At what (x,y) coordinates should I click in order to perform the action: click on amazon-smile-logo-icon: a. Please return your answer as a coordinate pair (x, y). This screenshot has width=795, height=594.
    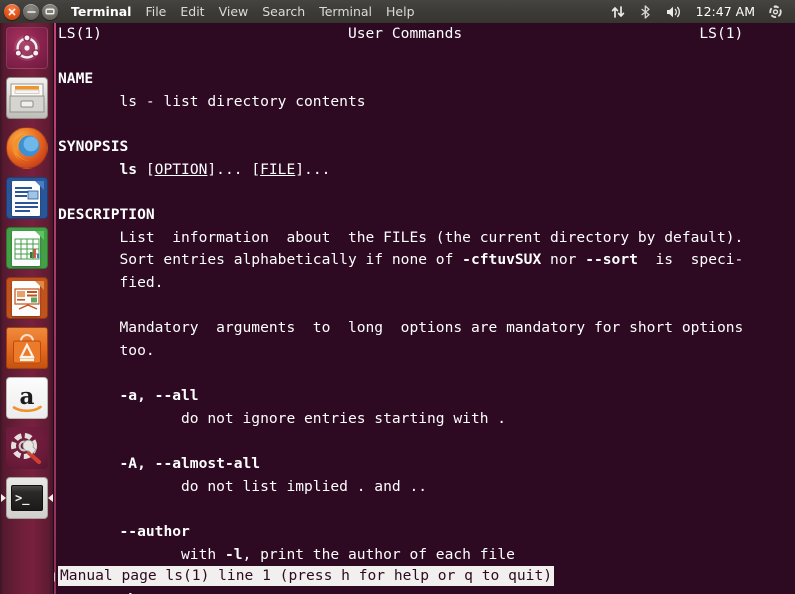
    Looking at the image, I should click on (27, 398).